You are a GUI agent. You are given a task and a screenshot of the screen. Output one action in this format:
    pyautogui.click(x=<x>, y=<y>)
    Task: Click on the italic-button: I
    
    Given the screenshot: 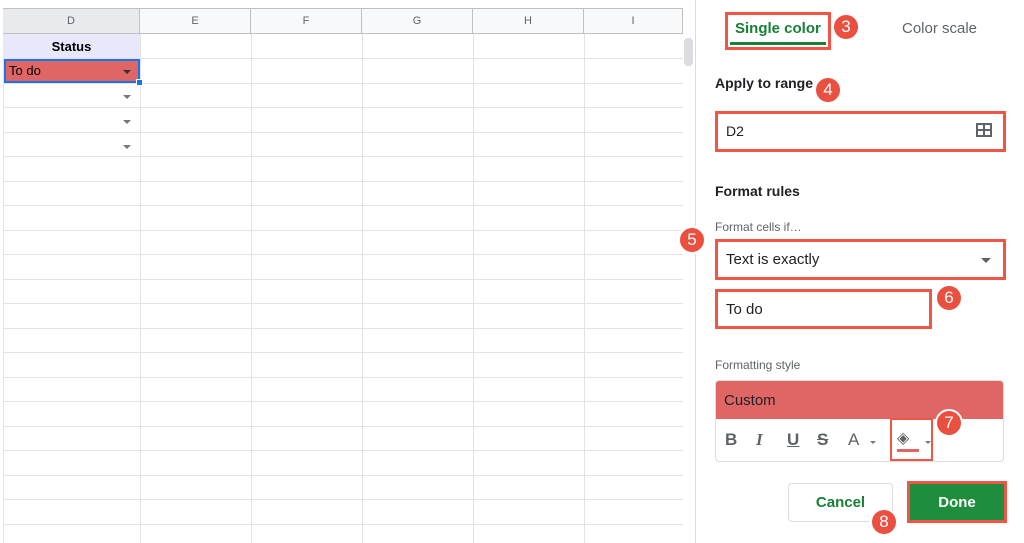 What is the action you would take?
    pyautogui.click(x=759, y=440)
    